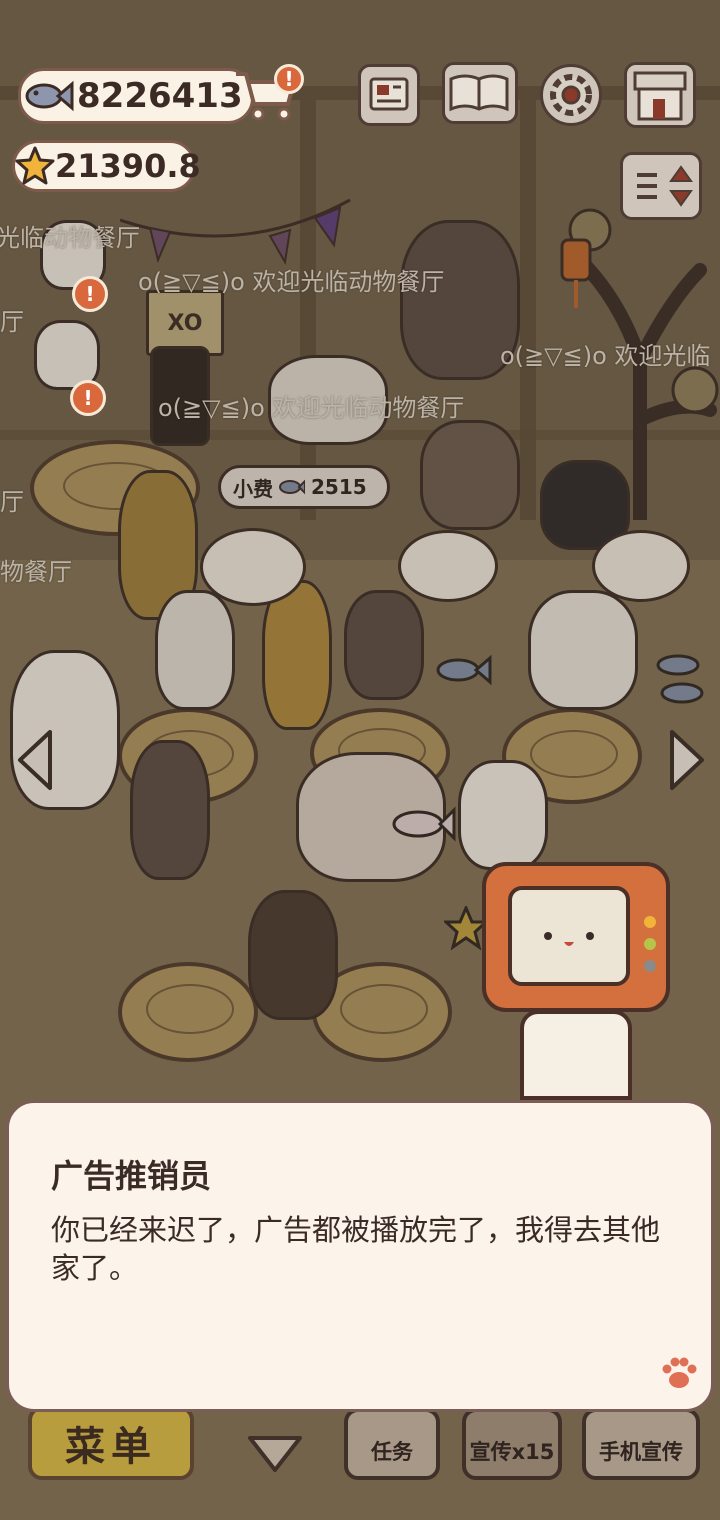 The height and width of the screenshot is (1520, 720). Describe the element at coordinates (665, 186) in the screenshot. I see `sort-arrows-icon` at that location.